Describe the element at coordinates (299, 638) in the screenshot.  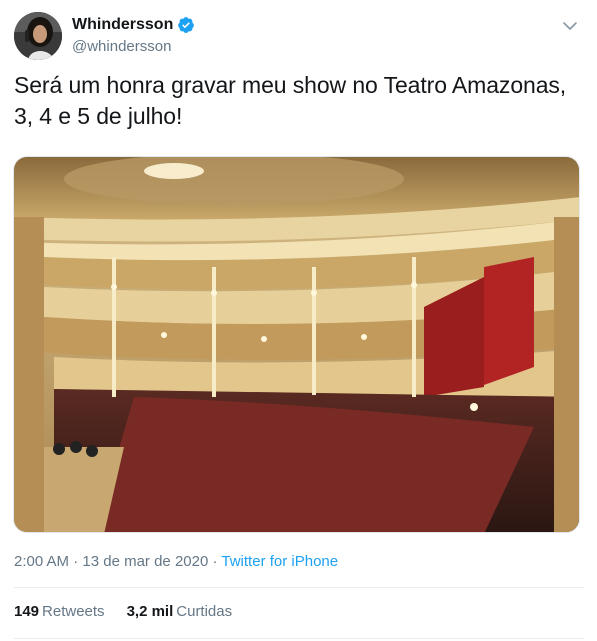
I see `divider-bottom` at that location.